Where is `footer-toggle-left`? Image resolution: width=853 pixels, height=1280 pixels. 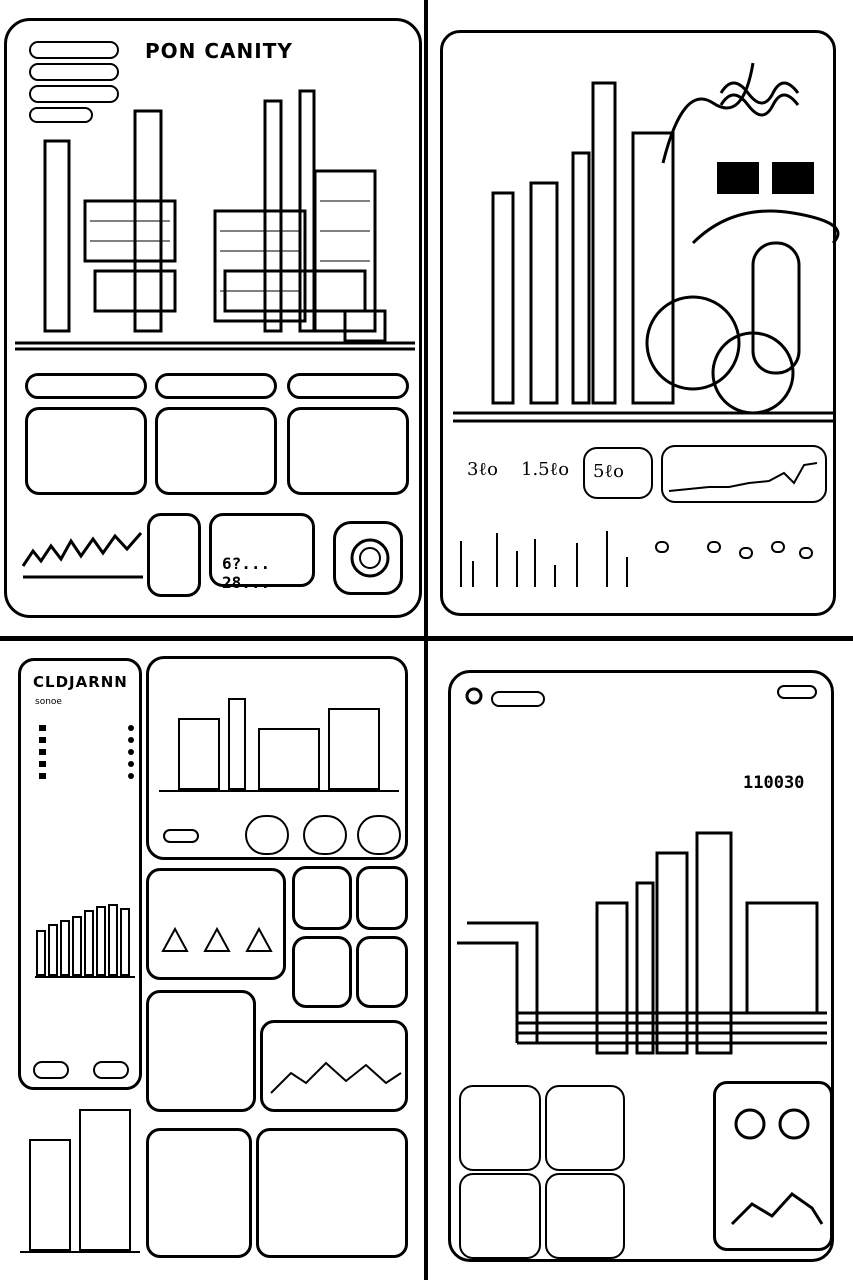 footer-toggle-left is located at coordinates (51, 1070).